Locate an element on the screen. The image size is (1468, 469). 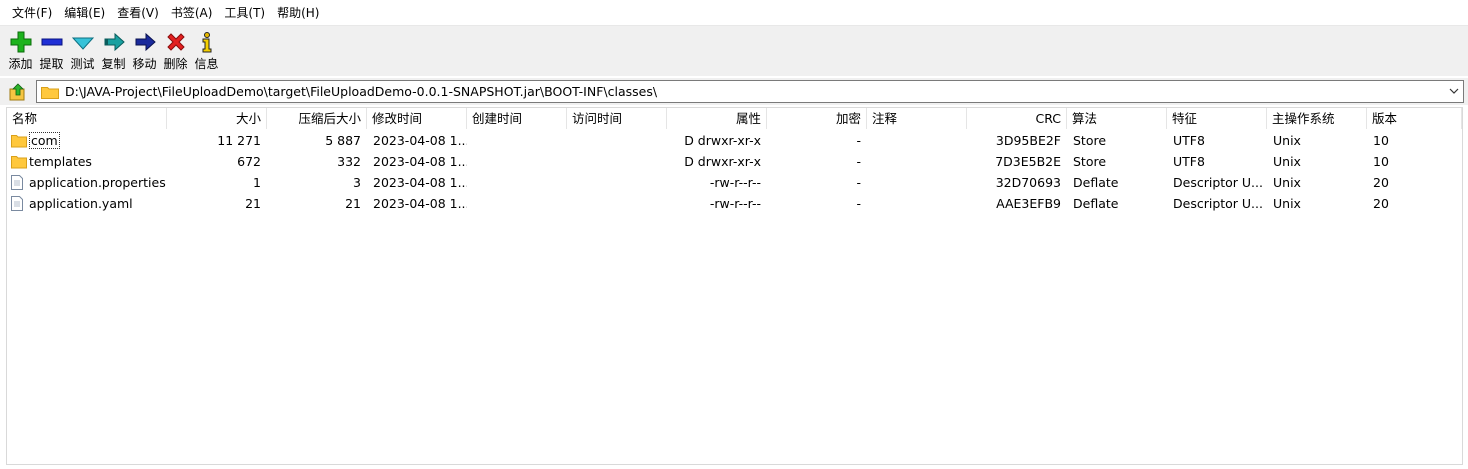
column-header-accessed: 访问时间 is located at coordinates (617, 118).